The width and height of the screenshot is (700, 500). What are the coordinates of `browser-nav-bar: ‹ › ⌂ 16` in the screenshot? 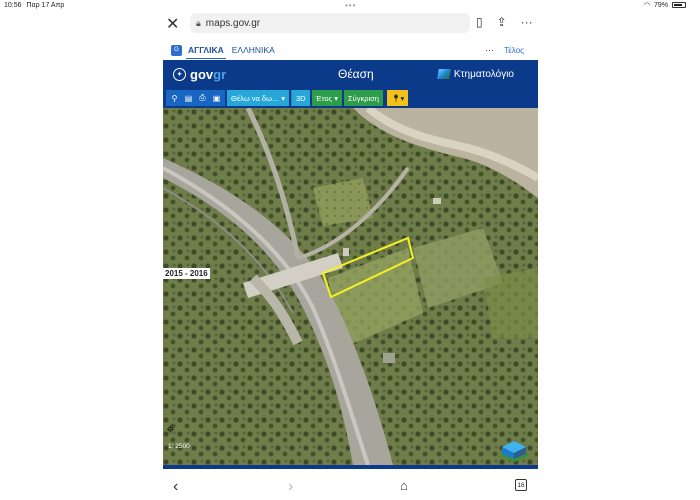 It's located at (350, 487).